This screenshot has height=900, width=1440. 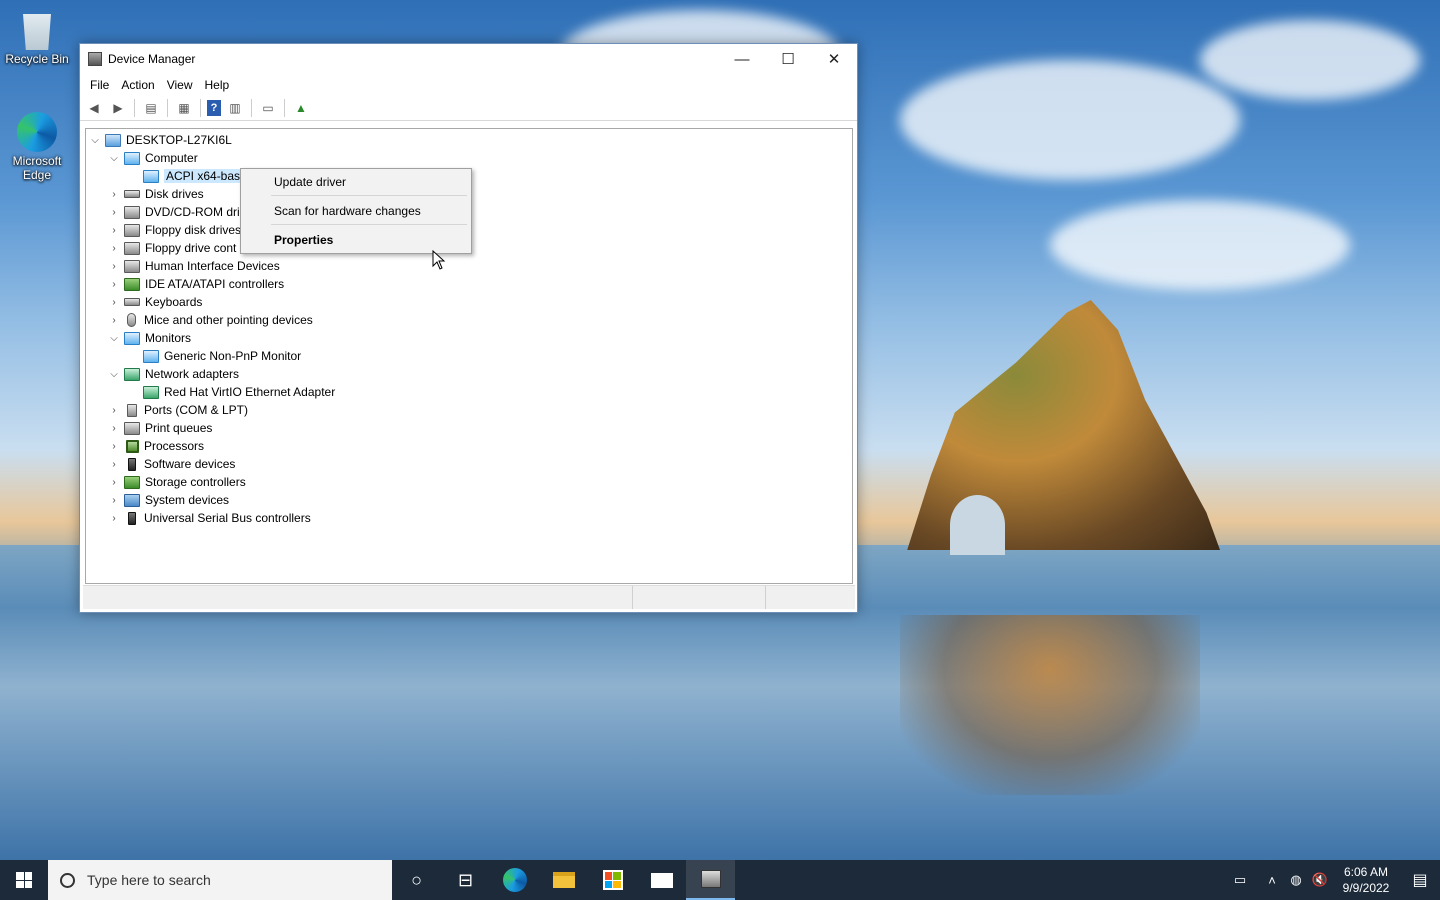 I want to click on network-icon: ◍, so click(x=1296, y=880).